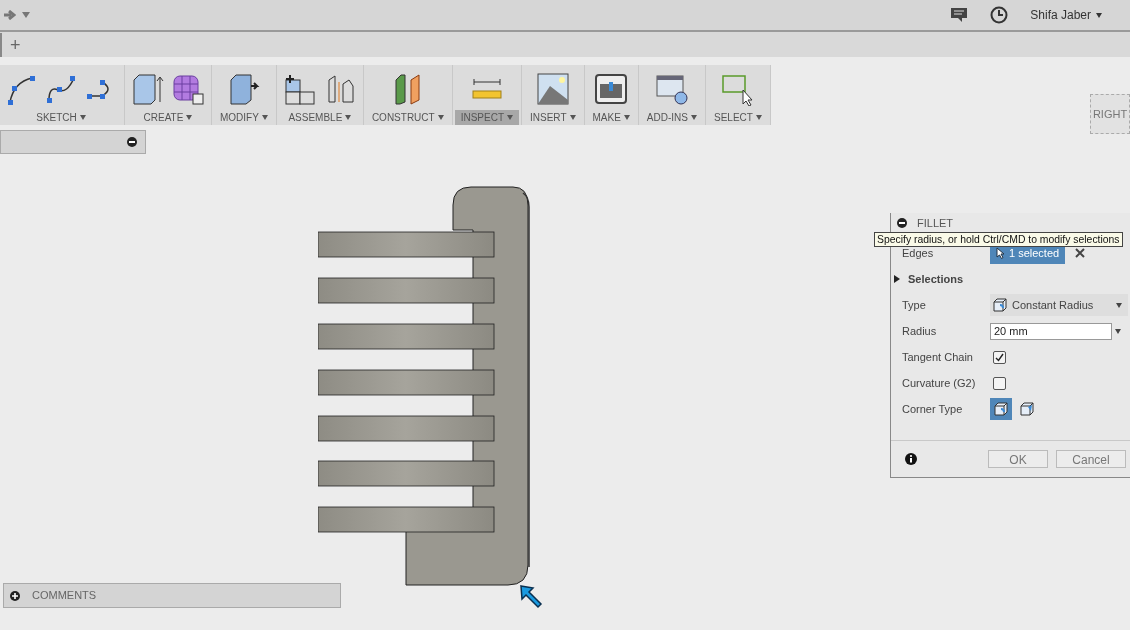 Image resolution: width=1130 pixels, height=630 pixels. Describe the element at coordinates (148, 89) in the screenshot. I see `extrude-box-icon` at that location.